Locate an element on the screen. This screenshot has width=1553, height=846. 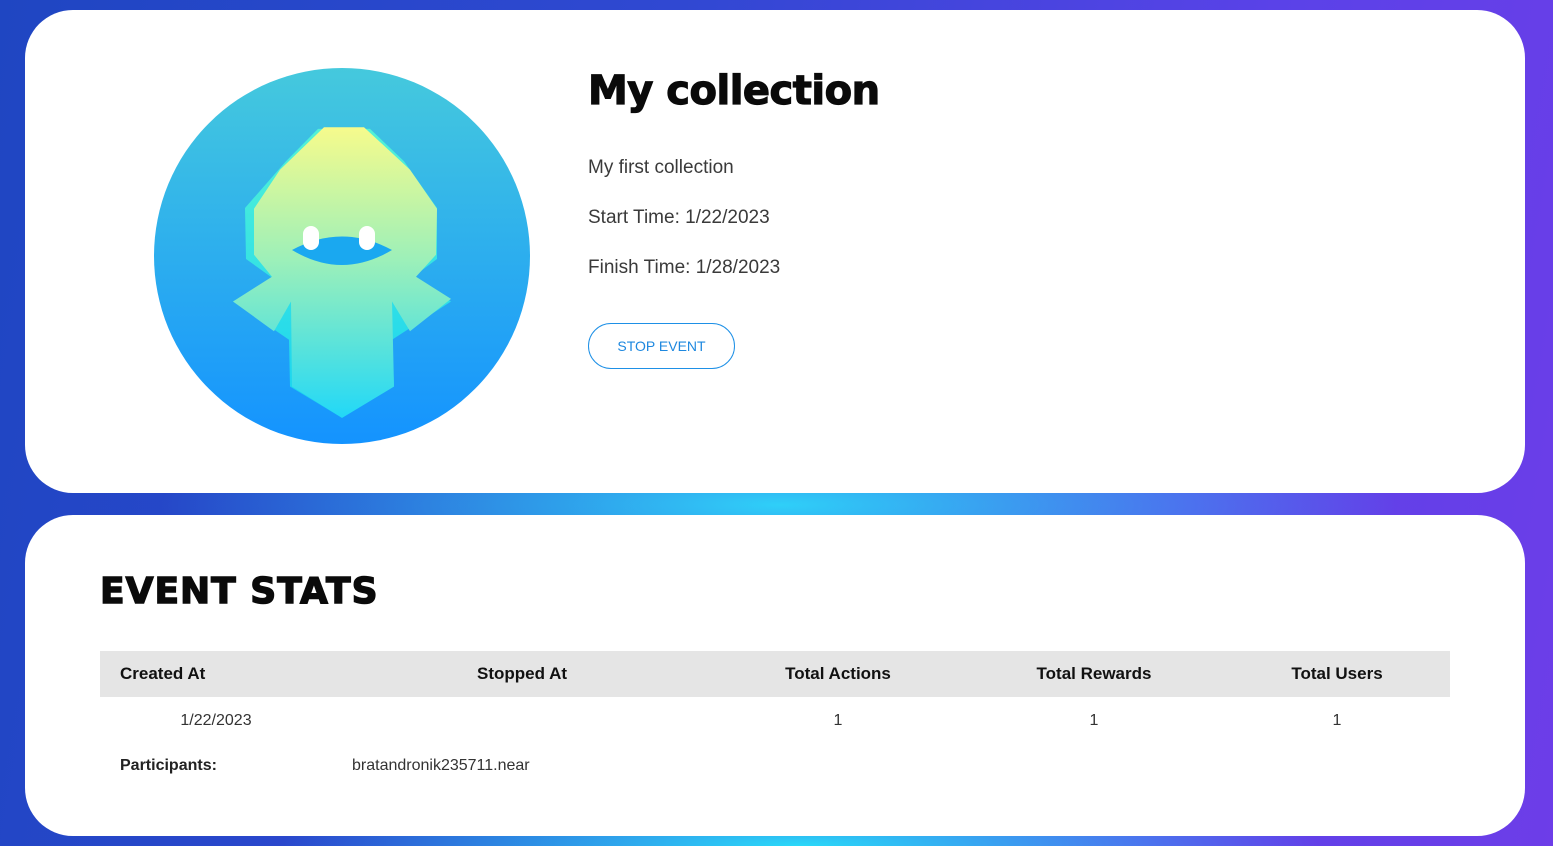
start-time: Start Time: 1/22/2023 is located at coordinates (679, 217).